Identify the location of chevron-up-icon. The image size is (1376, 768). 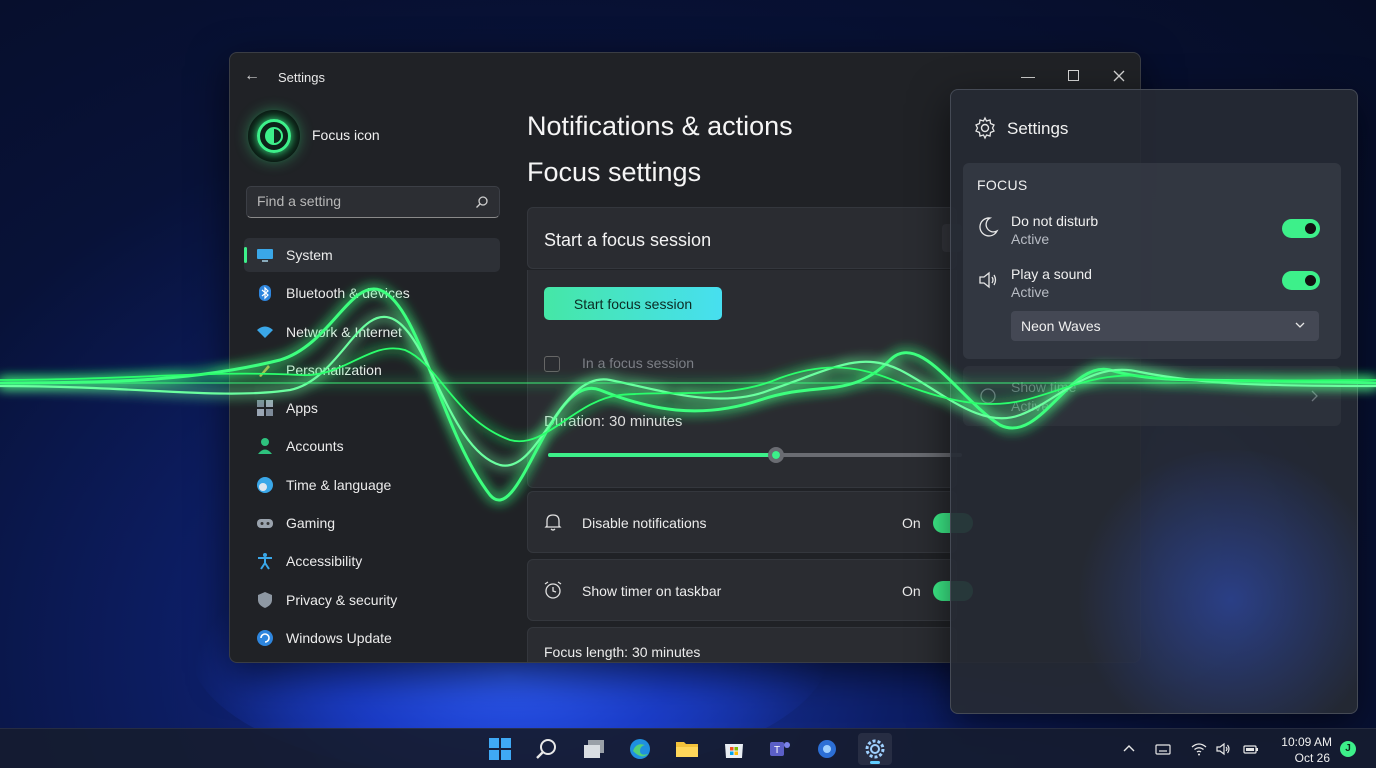
(1129, 749).